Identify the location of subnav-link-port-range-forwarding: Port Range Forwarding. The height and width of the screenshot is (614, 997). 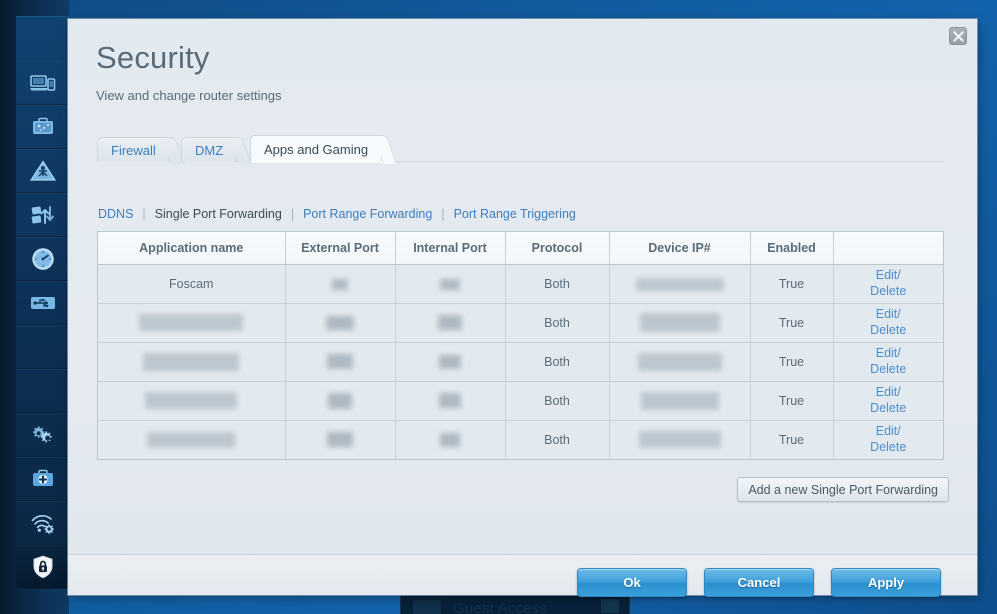
(367, 214).